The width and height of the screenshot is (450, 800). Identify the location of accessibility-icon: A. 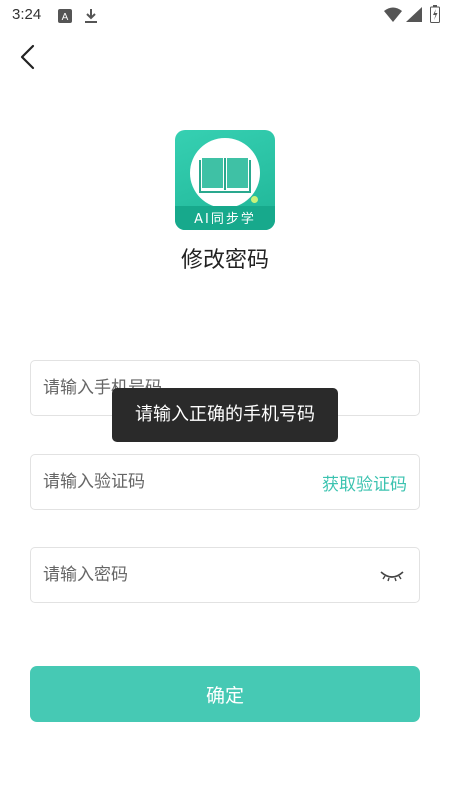
(65, 17).